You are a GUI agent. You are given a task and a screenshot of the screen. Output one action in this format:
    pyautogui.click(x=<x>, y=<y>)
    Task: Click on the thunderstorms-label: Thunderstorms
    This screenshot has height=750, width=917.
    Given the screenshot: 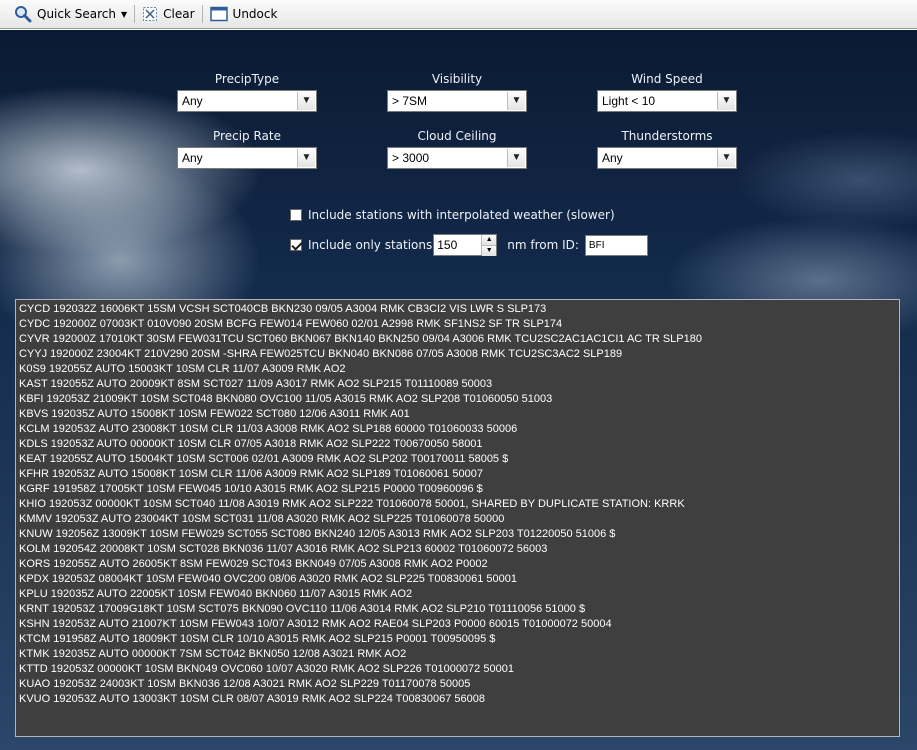 What is the action you would take?
    pyautogui.click(x=667, y=136)
    